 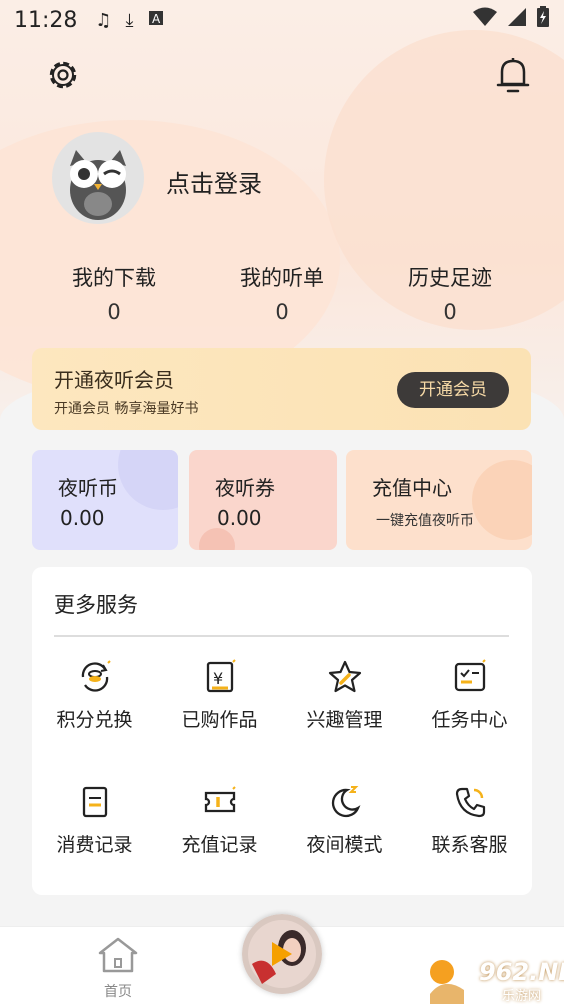 I want to click on open-vip-button: 开通会员, so click(x=453, y=390).